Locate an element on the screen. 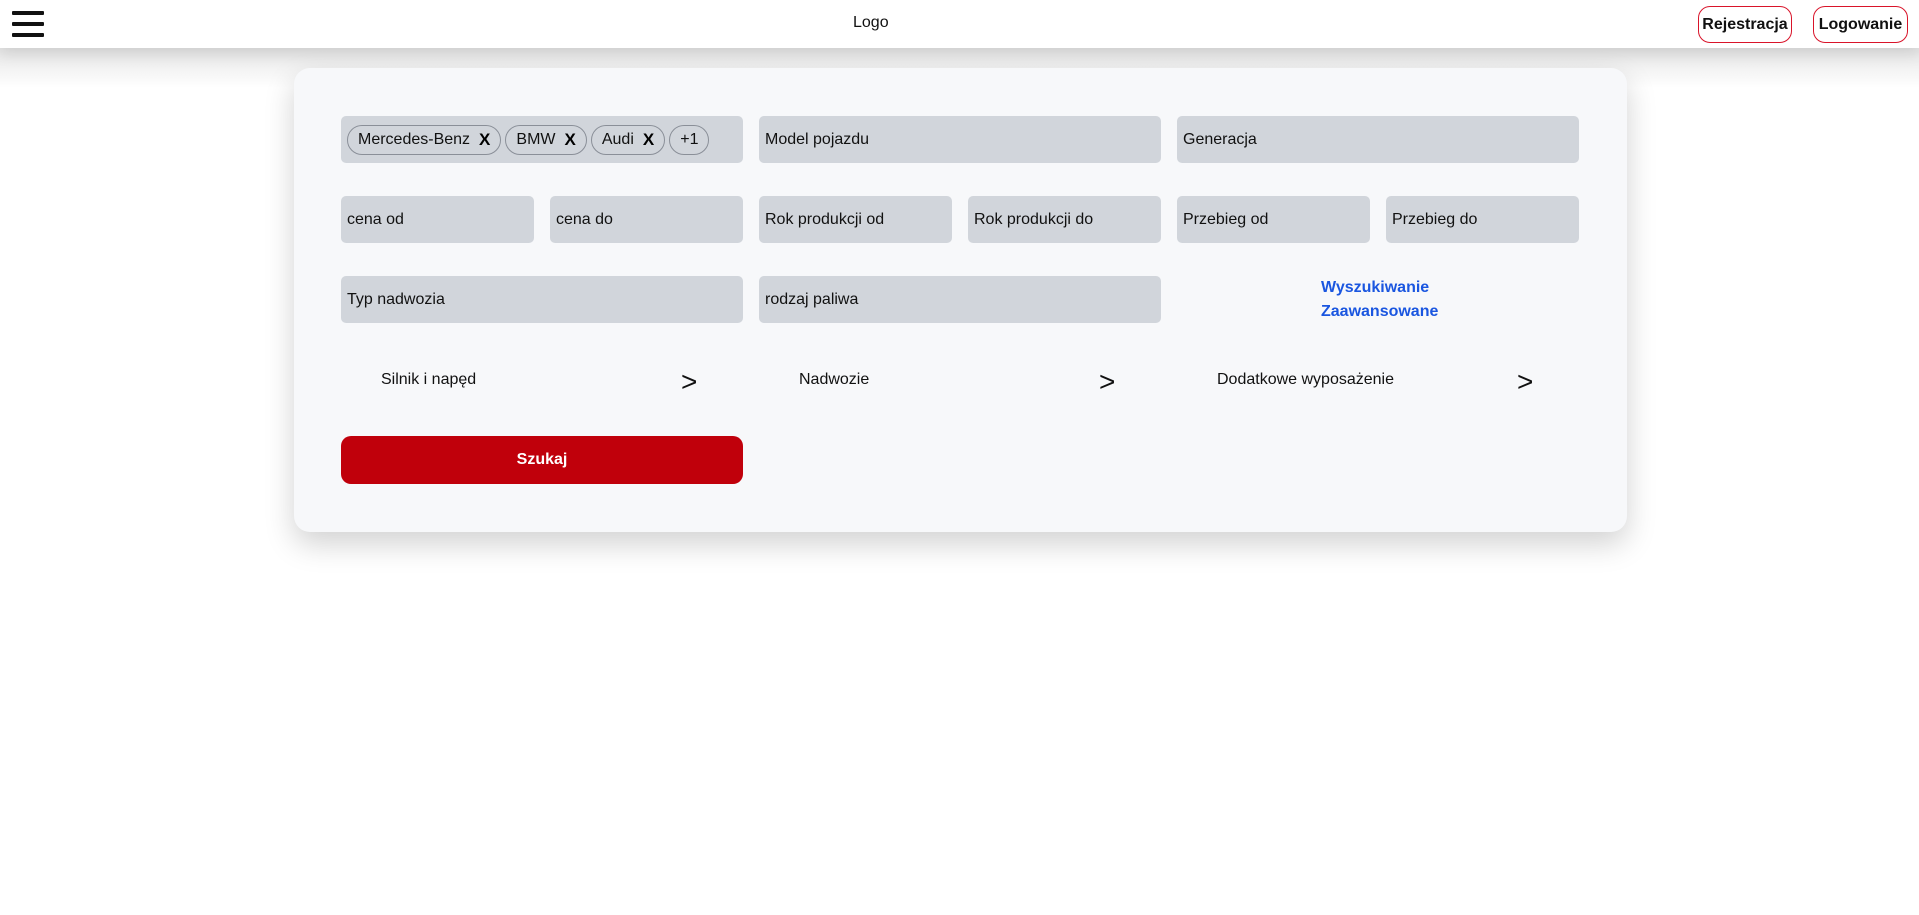 Image resolution: width=1919 pixels, height=915 pixels. expander-label: Dodatkowe wyposażenie is located at coordinates (1305, 379).